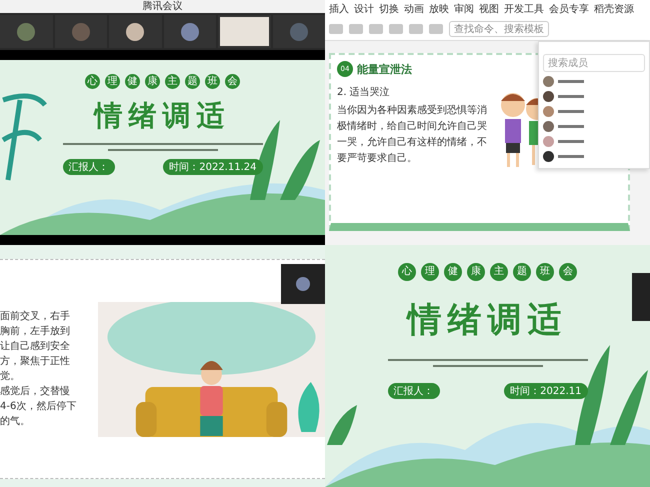 Image resolution: width=650 pixels, height=487 pixels. Describe the element at coordinates (439, 9) in the screenshot. I see `ribbon-tab: 放映` at that location.